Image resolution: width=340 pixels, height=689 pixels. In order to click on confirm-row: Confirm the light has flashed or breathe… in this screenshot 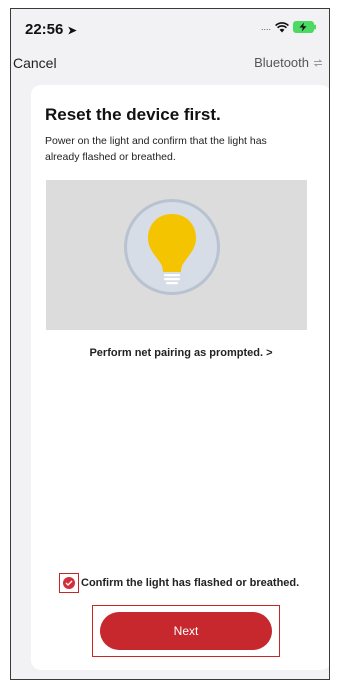, I will do `click(179, 583)`.